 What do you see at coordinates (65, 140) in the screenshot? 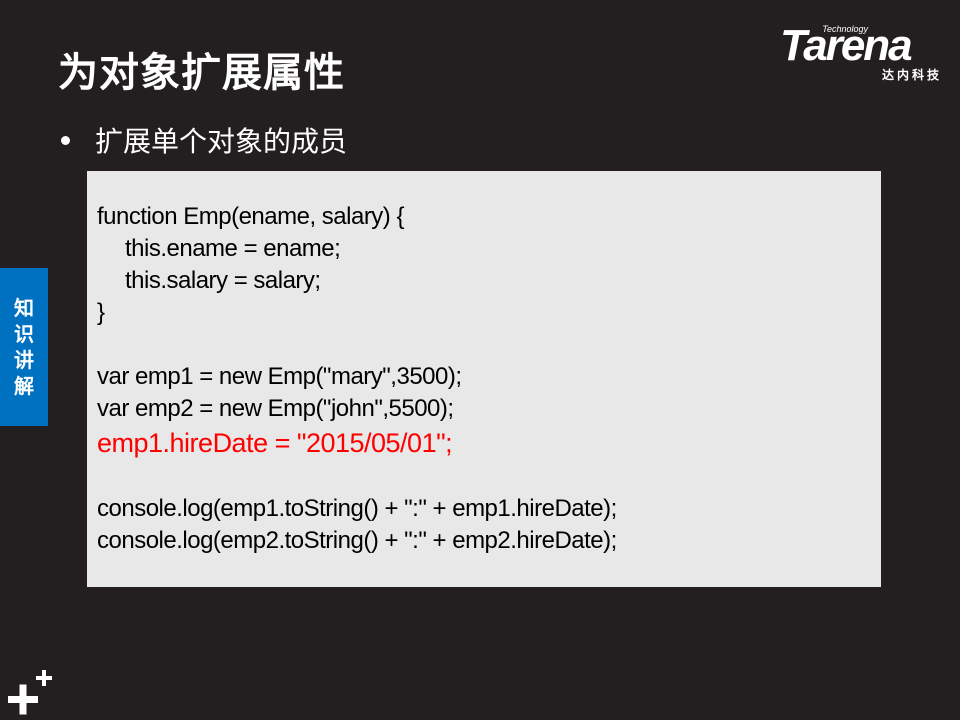
I see `bullet-dot-icon` at bounding box center [65, 140].